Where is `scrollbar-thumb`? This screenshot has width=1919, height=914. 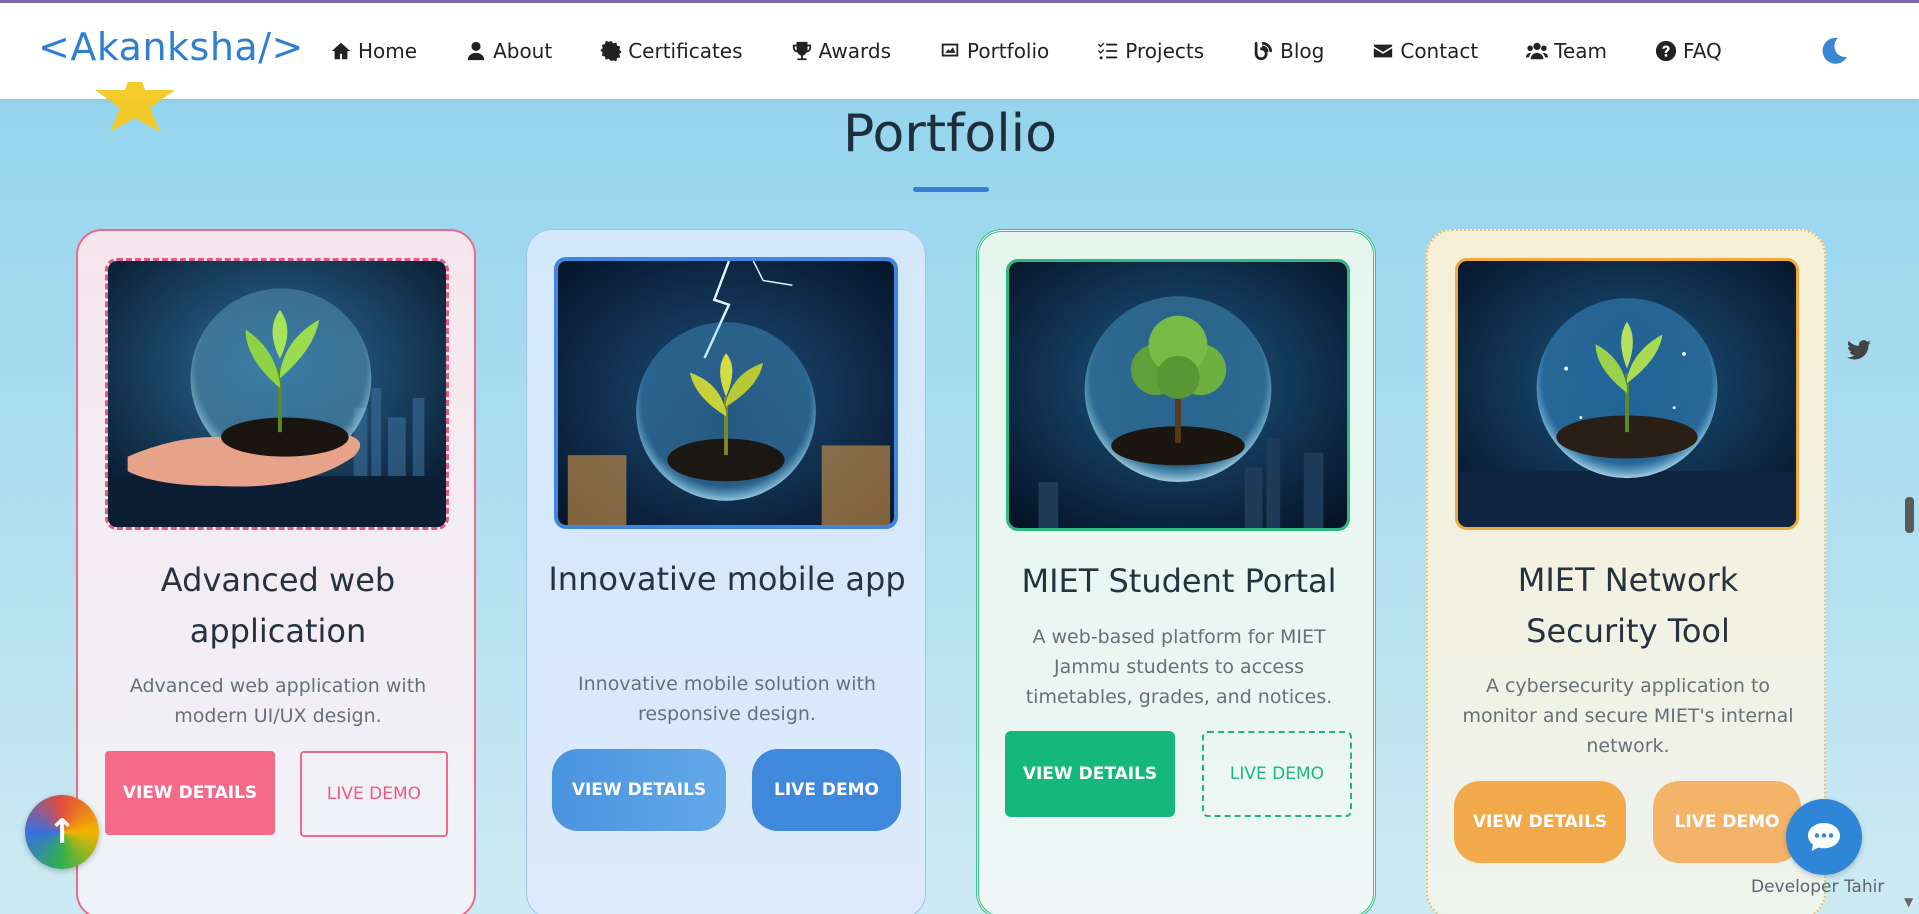
scrollbar-thumb is located at coordinates (1909, 515).